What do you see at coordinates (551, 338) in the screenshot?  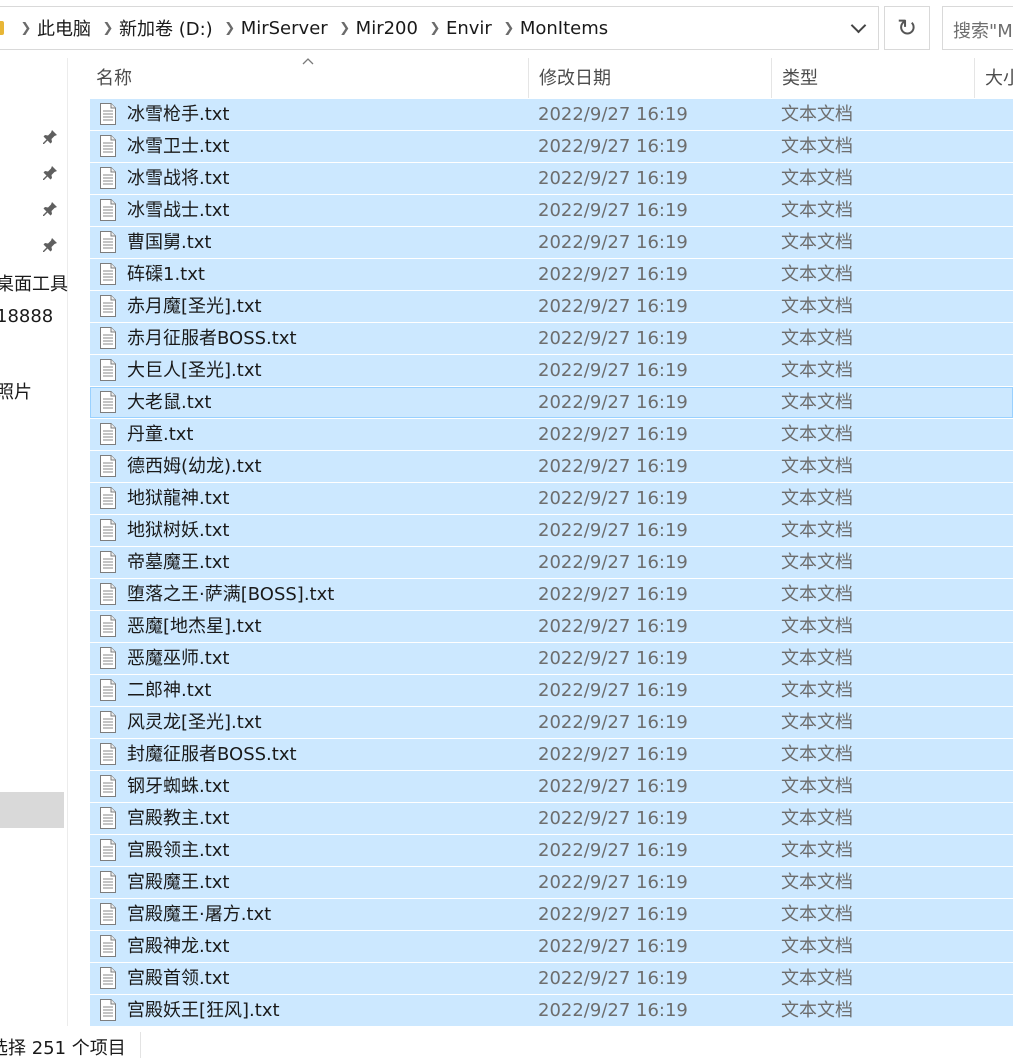 I see `table-row: 赤月征服者BOSS.txt 2022/9/27 16:19 文本文档` at bounding box center [551, 338].